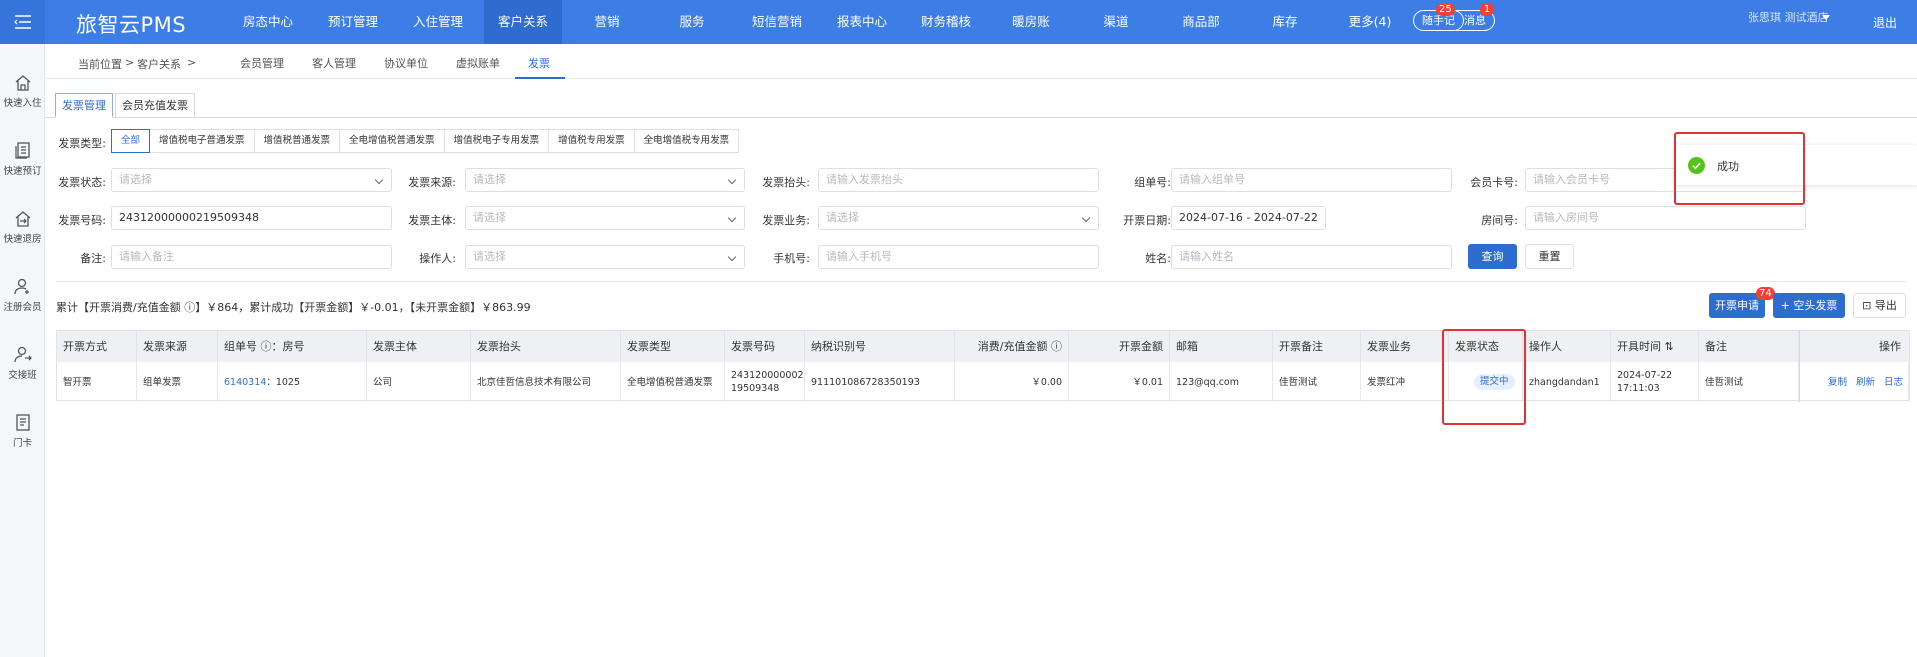 Image resolution: width=1917 pixels, height=657 pixels. What do you see at coordinates (478, 63) in the screenshot?
I see `subnav-virtual-bill: 虚拟账单` at bounding box center [478, 63].